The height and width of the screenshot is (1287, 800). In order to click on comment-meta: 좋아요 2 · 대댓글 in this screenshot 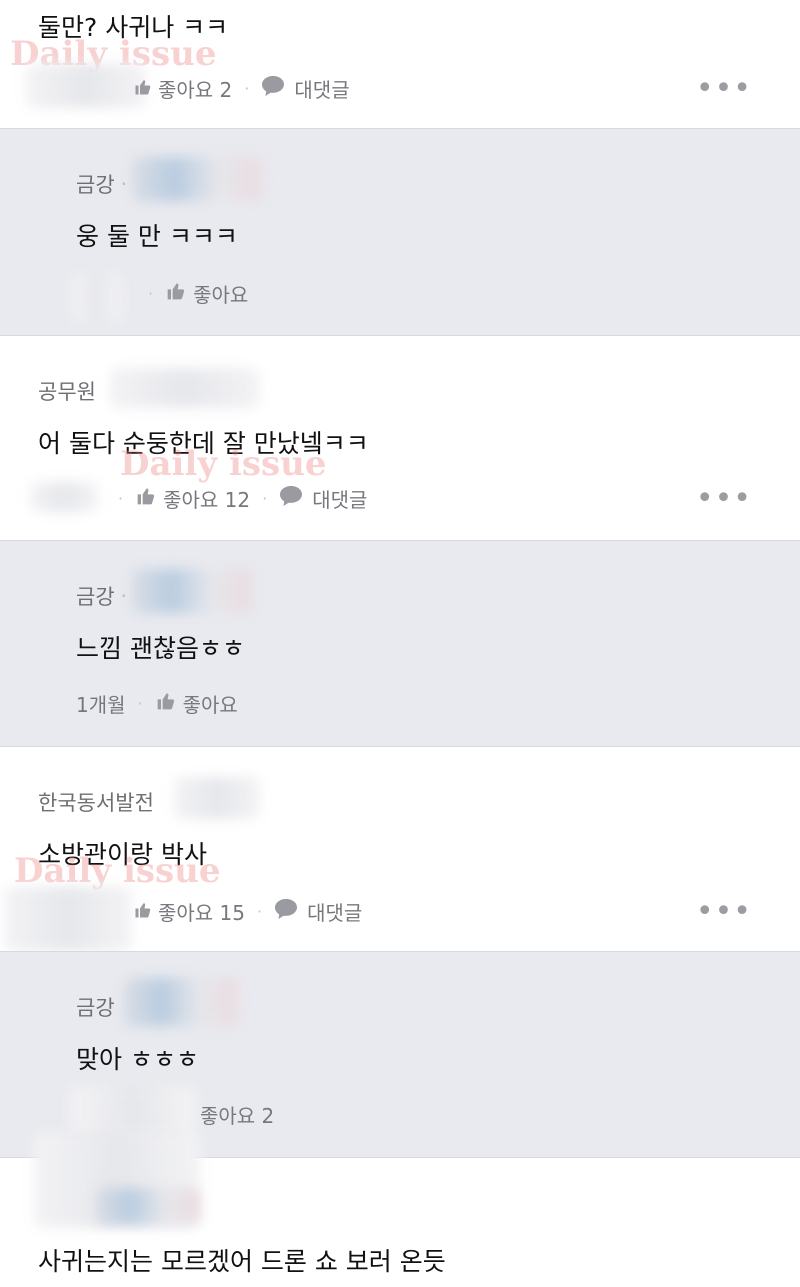, I will do `click(242, 88)`.